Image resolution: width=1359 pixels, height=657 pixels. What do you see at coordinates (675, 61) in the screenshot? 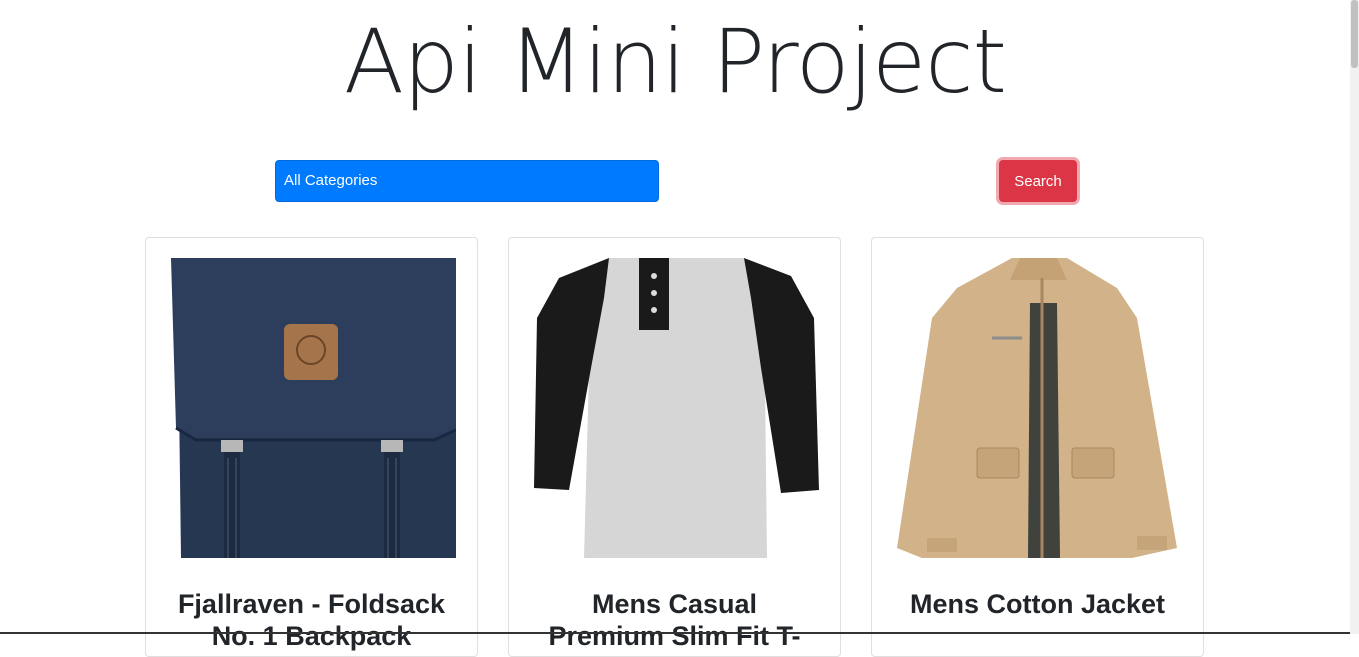
I see `page-title: Api Mini Project` at bounding box center [675, 61].